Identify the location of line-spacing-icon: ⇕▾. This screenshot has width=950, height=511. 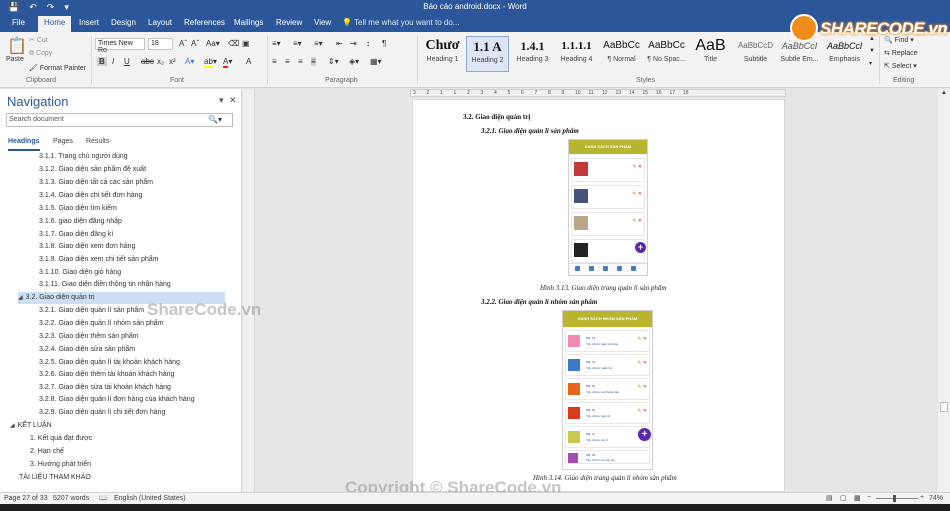
(333, 61).